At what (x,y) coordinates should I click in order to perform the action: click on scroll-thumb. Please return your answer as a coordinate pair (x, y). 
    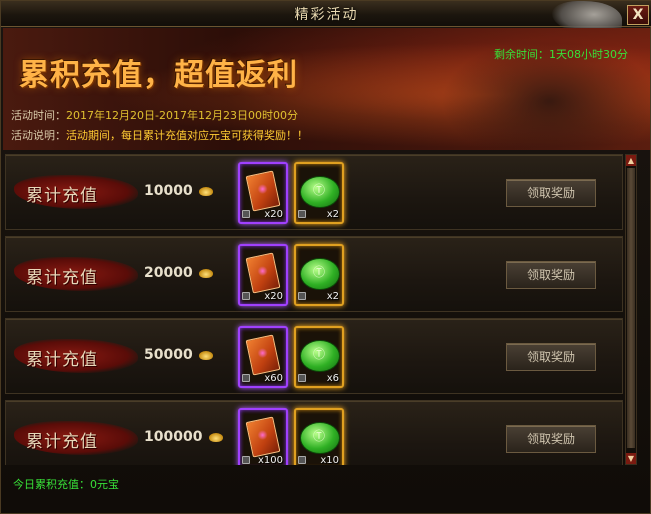
    Looking at the image, I should click on (631, 308).